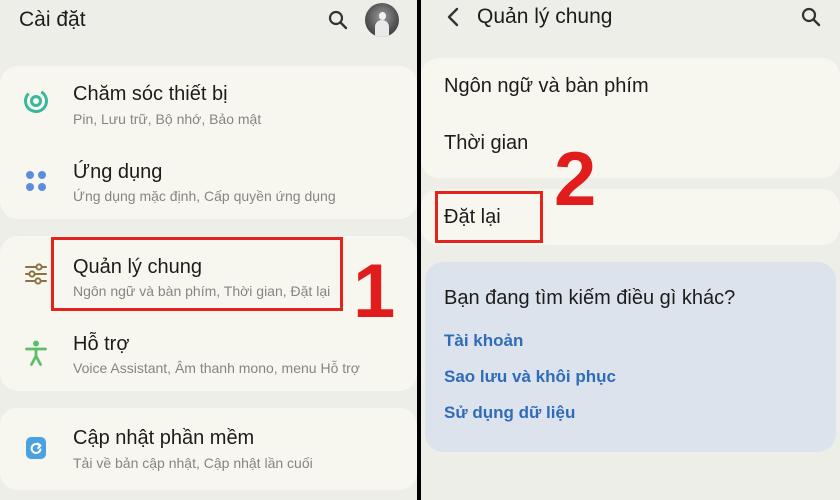 The width and height of the screenshot is (840, 500). Describe the element at coordinates (453, 17) in the screenshot. I see `back-icon` at that location.